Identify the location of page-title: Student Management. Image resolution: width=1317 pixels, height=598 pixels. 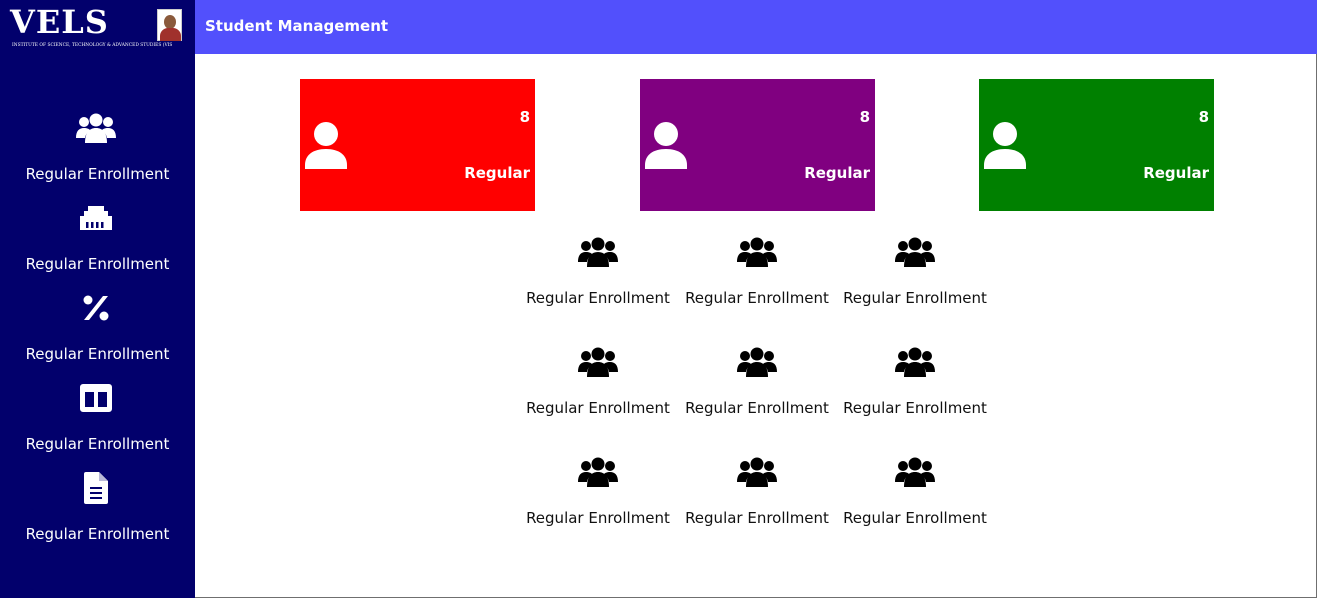
(297, 26).